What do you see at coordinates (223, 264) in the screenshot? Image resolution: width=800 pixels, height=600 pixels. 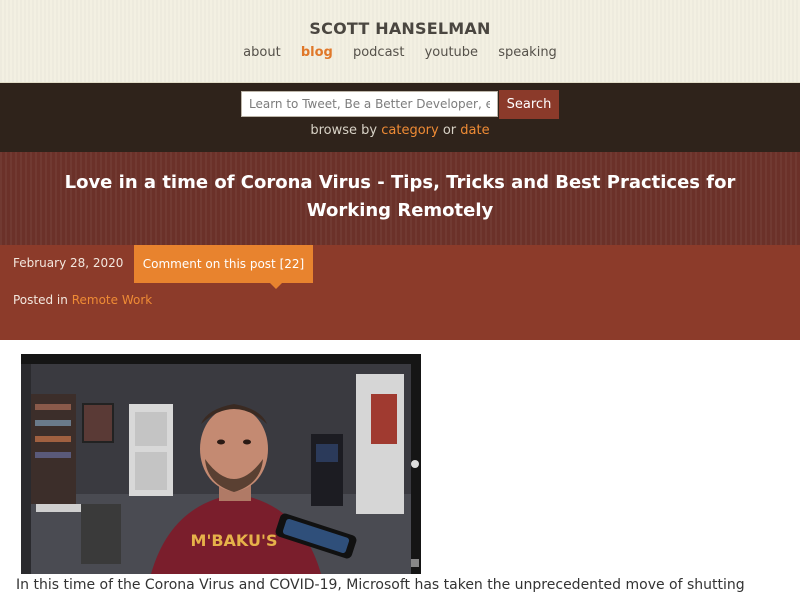 I see `comment-button-label: Comment on this post [22]` at bounding box center [223, 264].